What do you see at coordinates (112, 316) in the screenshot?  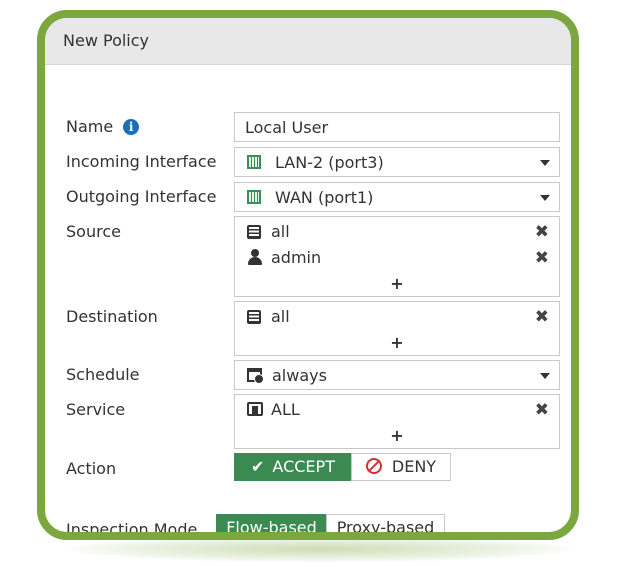 I see `destination-label: Destination` at bounding box center [112, 316].